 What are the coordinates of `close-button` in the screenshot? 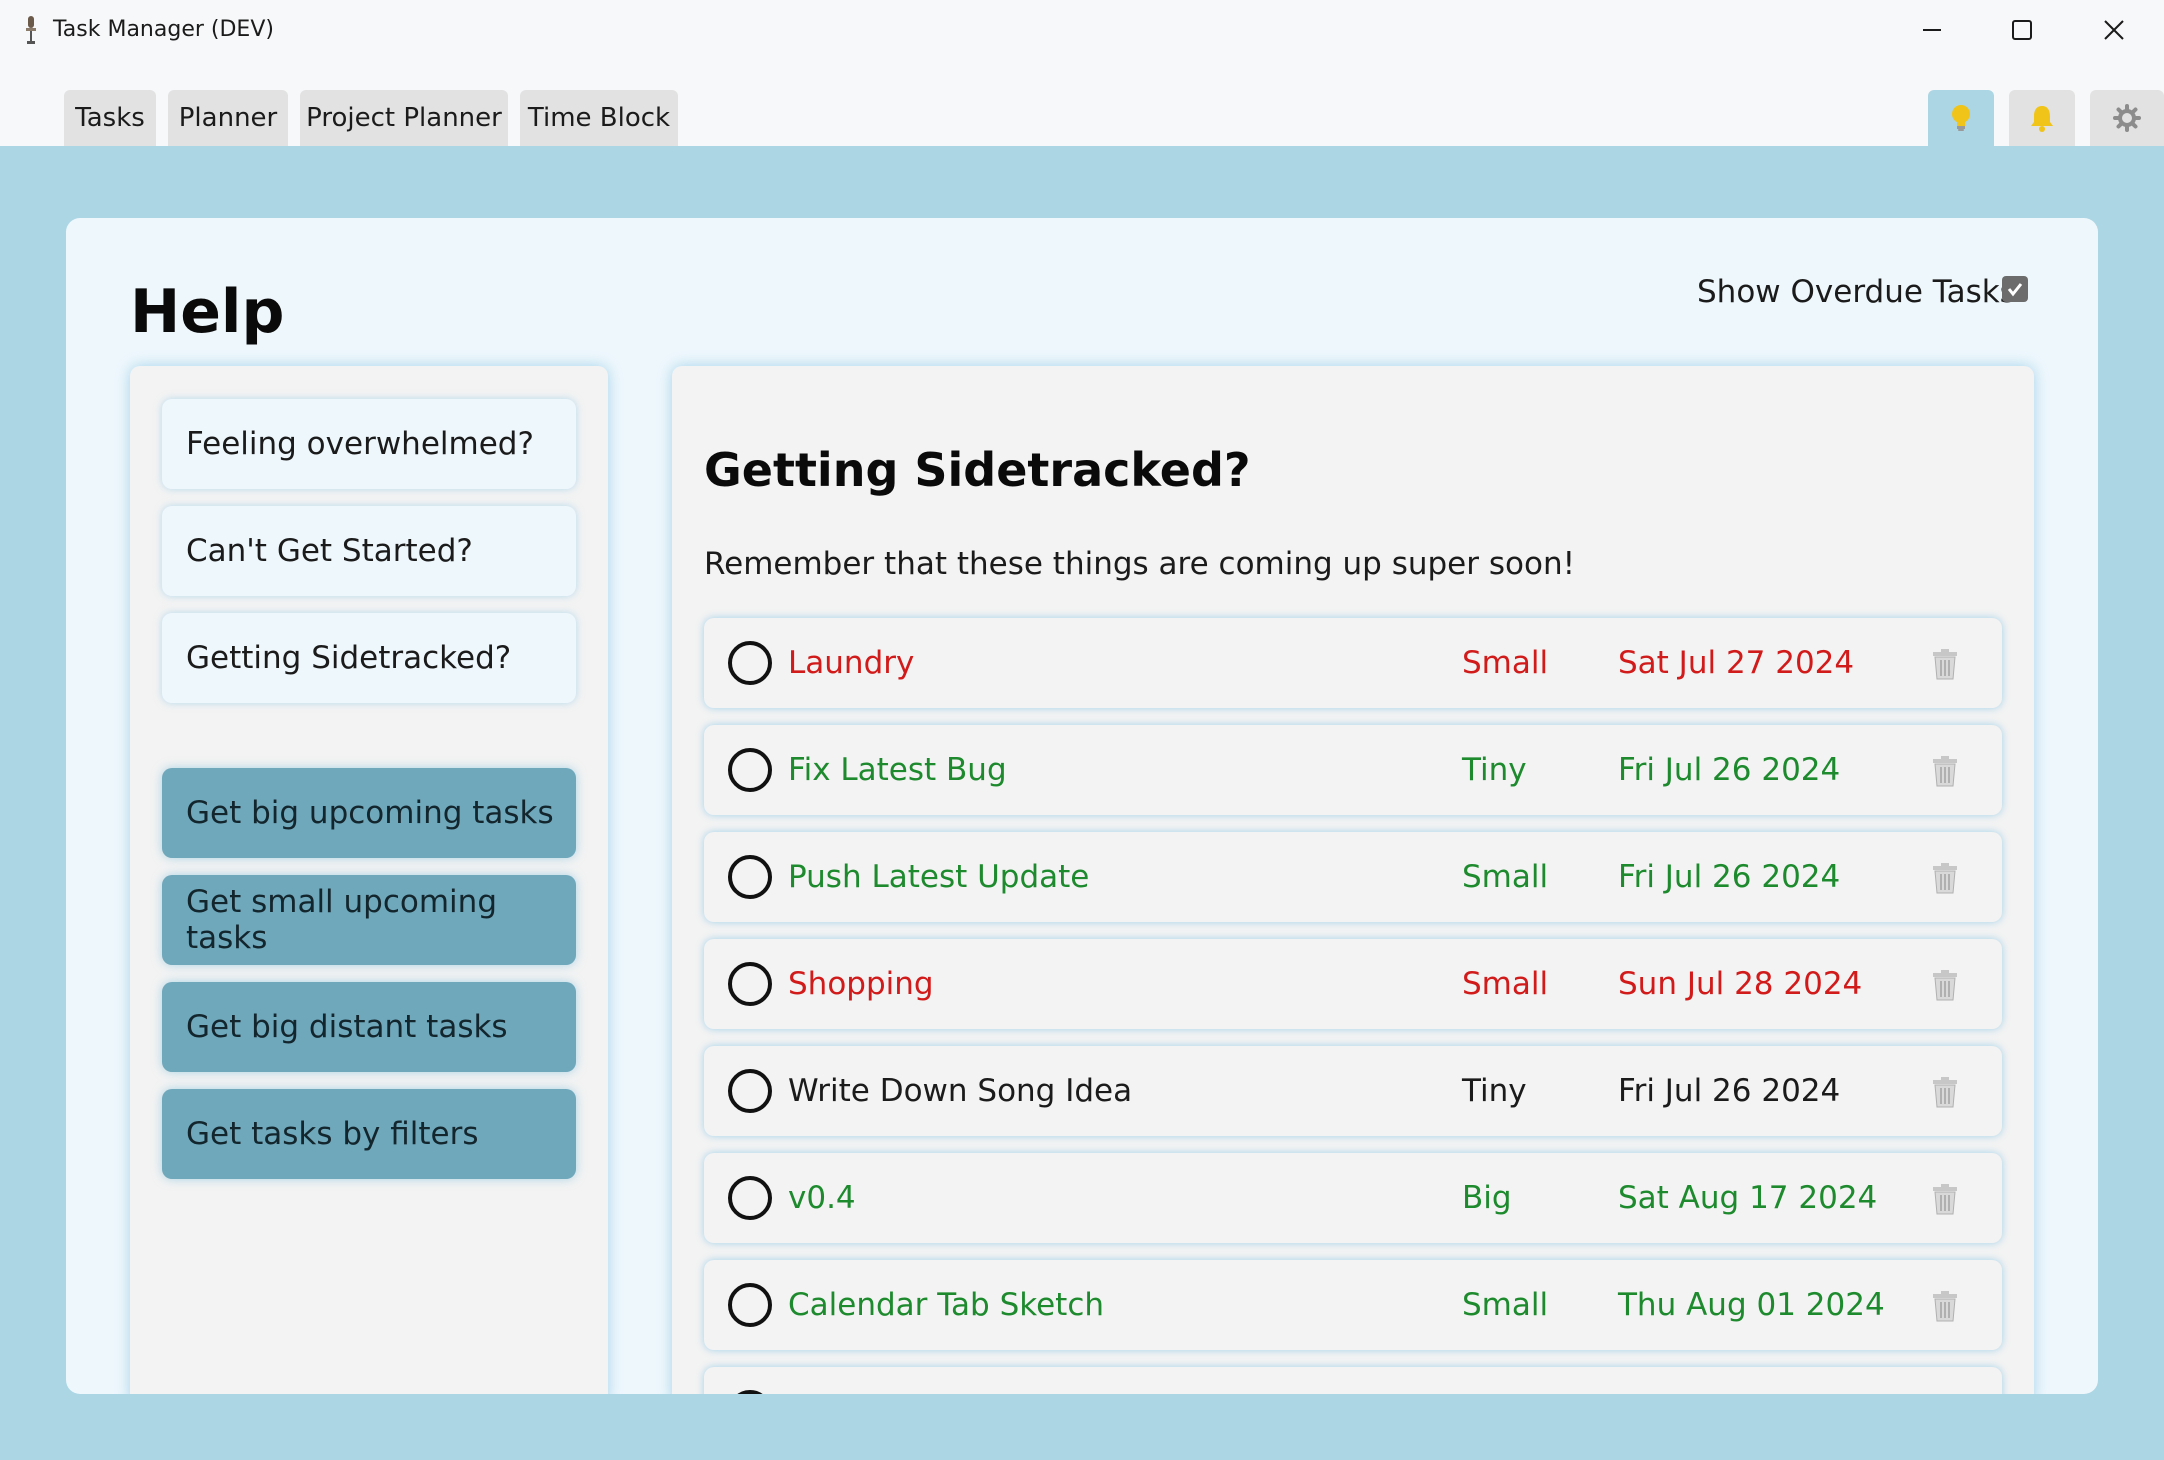 It's located at (2114, 30).